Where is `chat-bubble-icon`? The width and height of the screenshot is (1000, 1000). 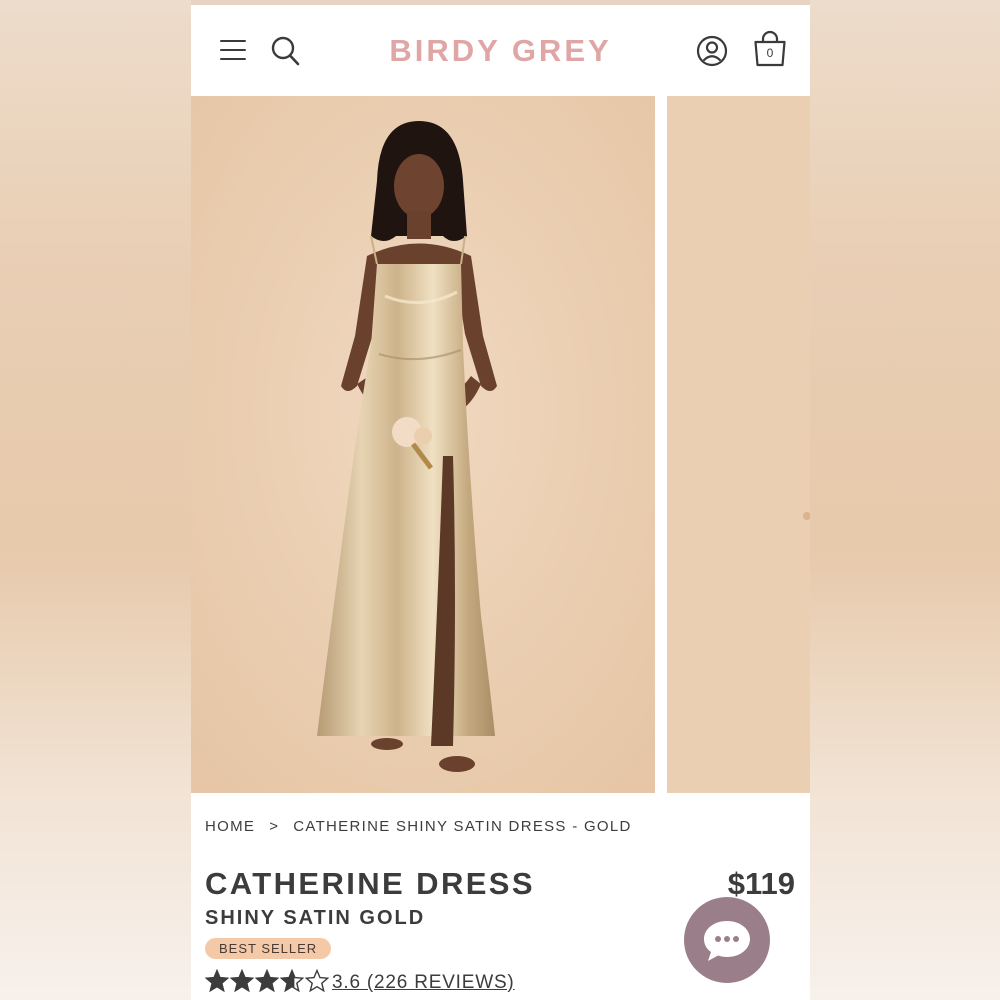
chat-bubble-icon is located at coordinates (727, 941).